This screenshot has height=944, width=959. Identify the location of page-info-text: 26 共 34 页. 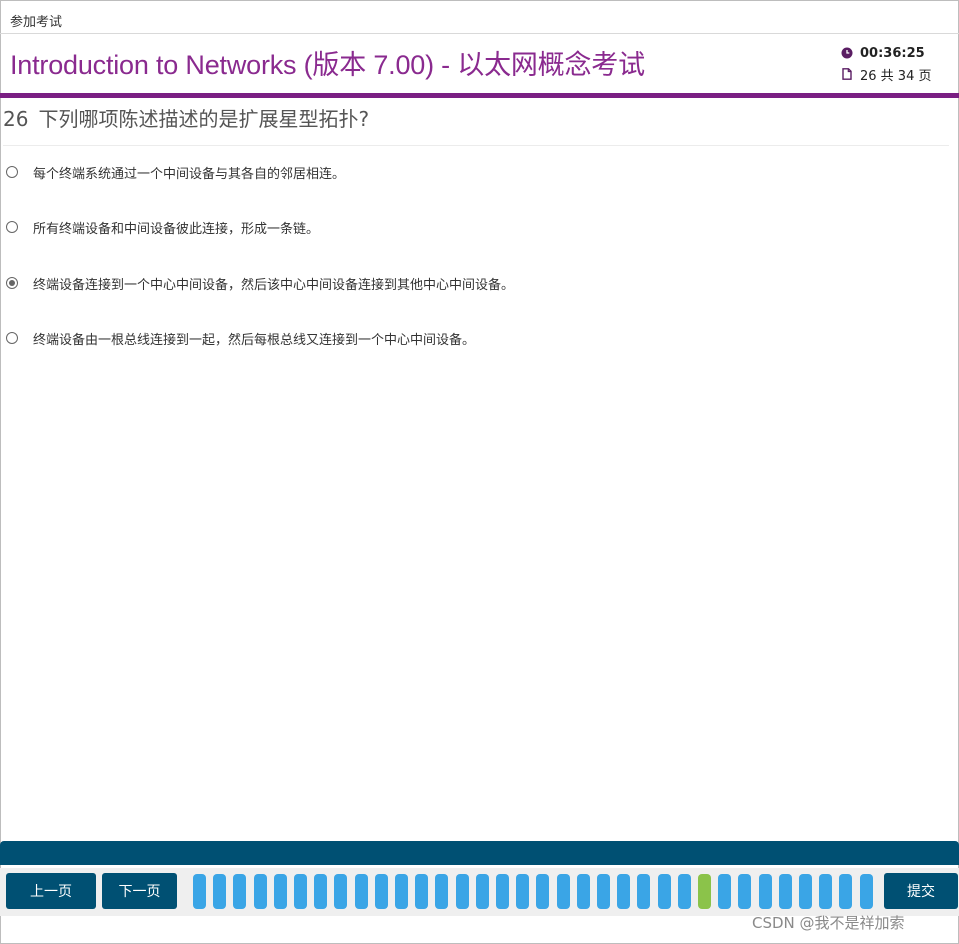
(896, 76).